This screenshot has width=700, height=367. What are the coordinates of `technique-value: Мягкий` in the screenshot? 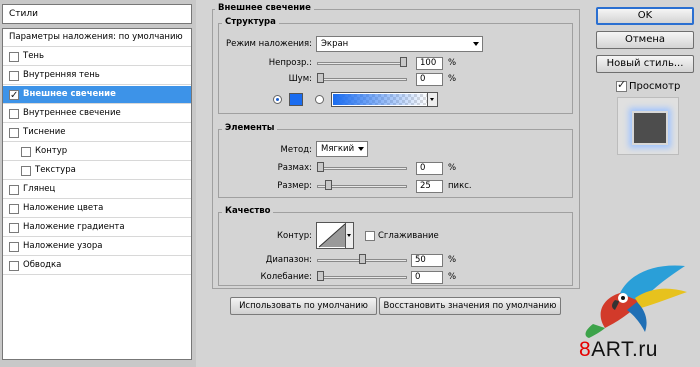 It's located at (338, 149).